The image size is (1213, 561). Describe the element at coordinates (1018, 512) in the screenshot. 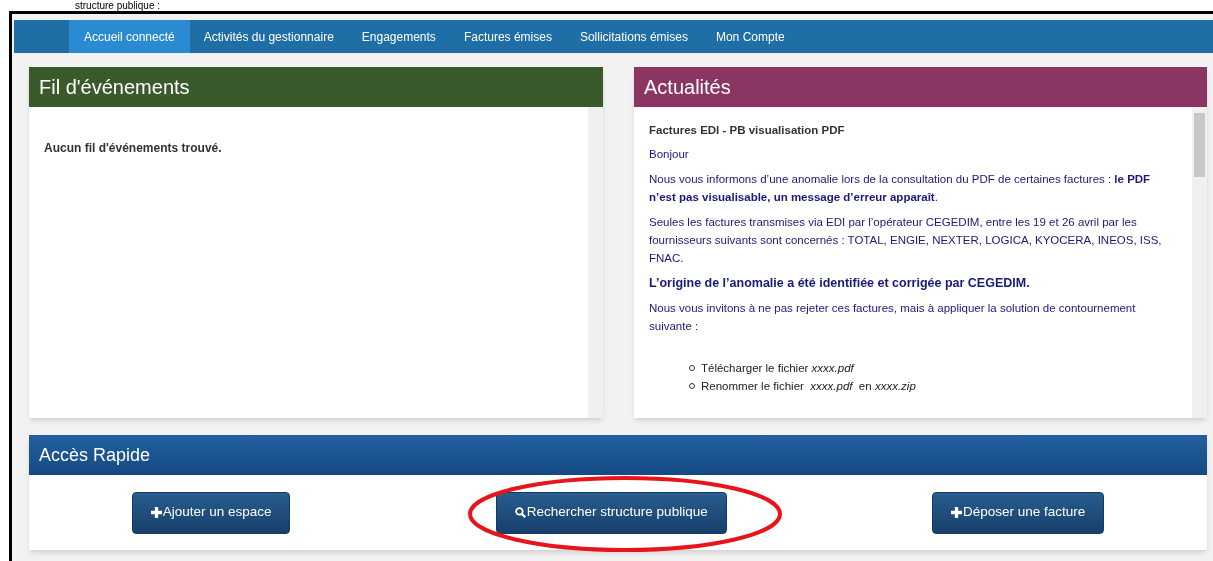

I see `quick-action-button: Déposer une facture` at that location.